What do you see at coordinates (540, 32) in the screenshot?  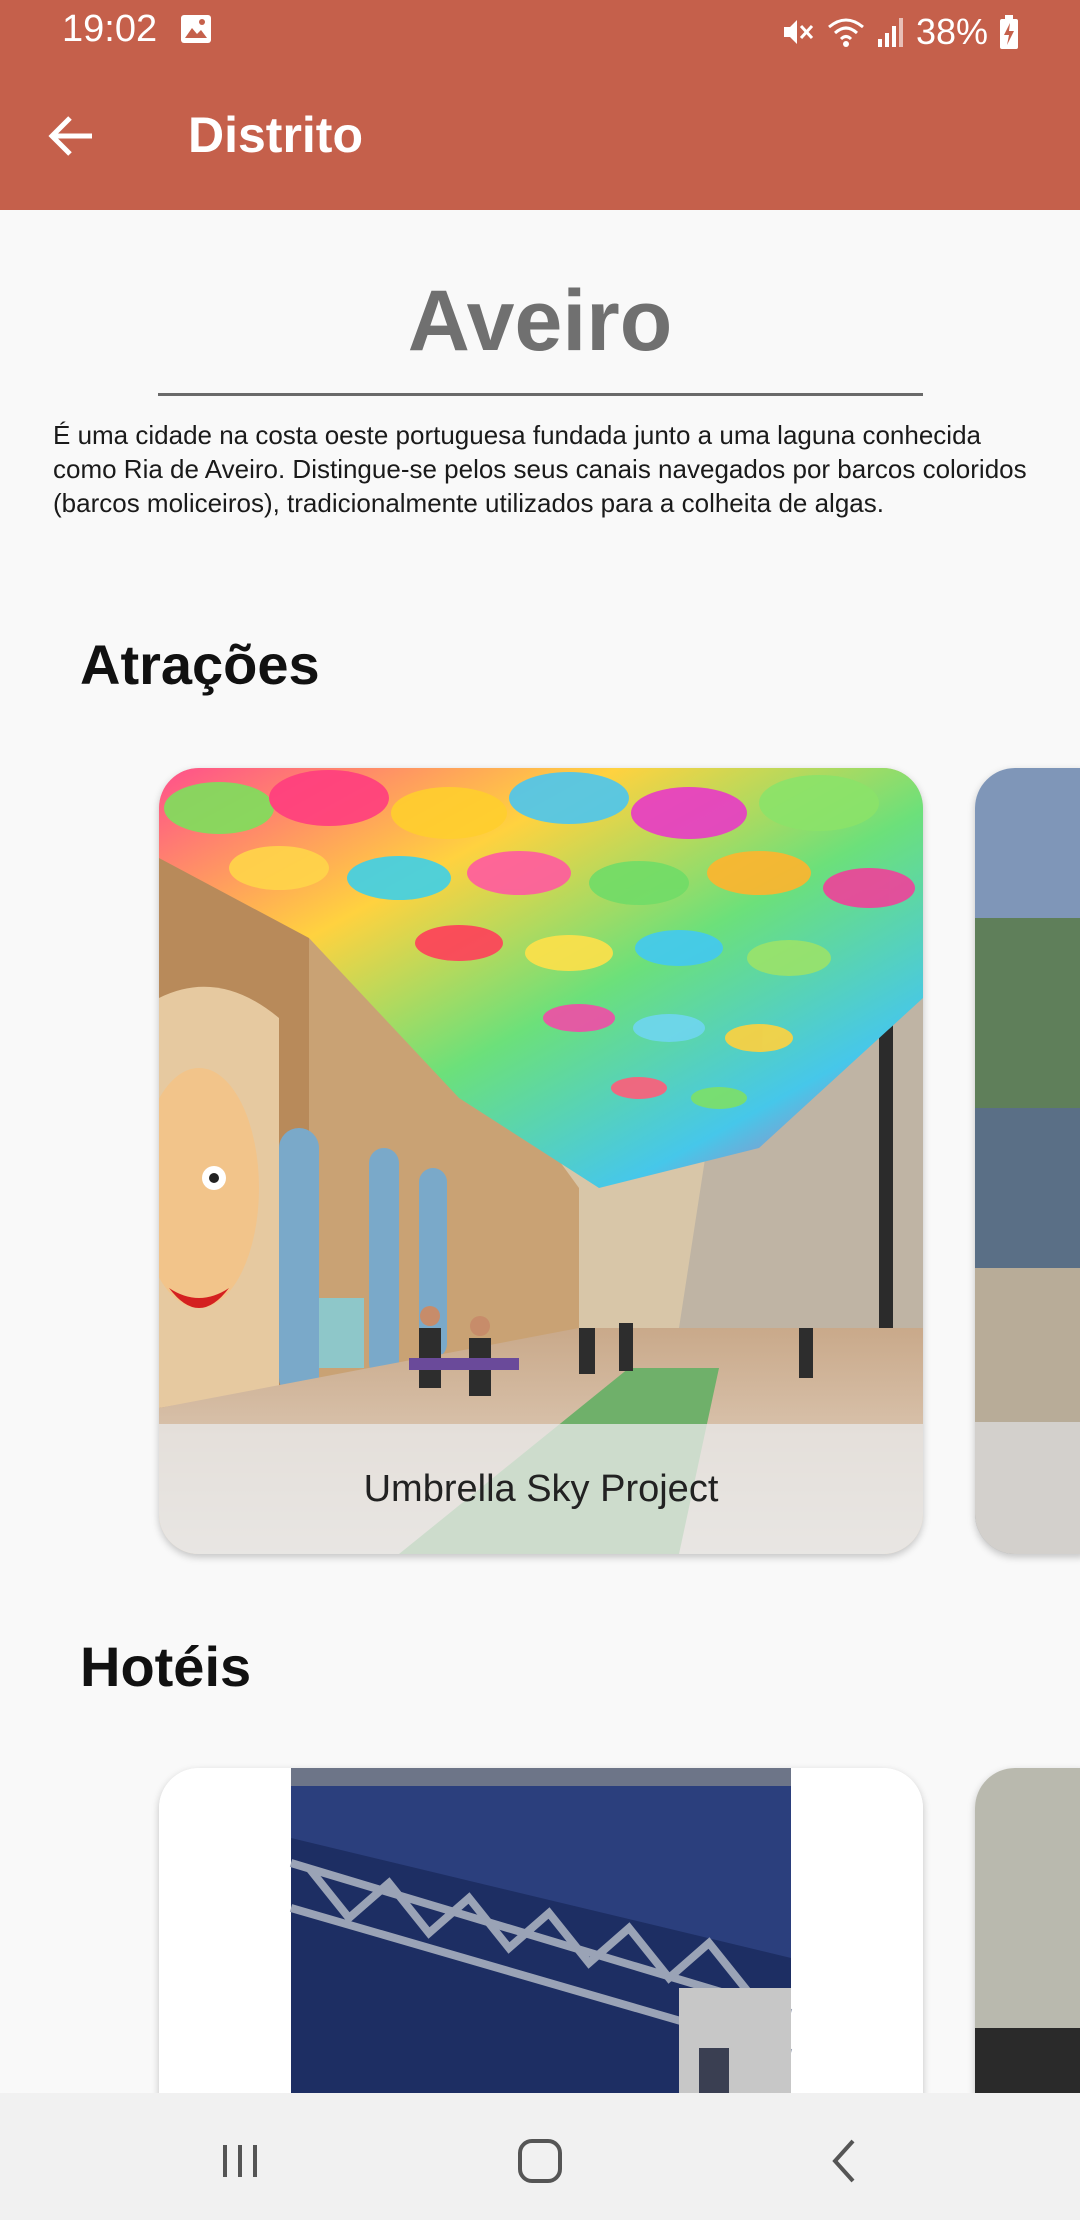 I see `status-bar: 19:02 38%` at bounding box center [540, 32].